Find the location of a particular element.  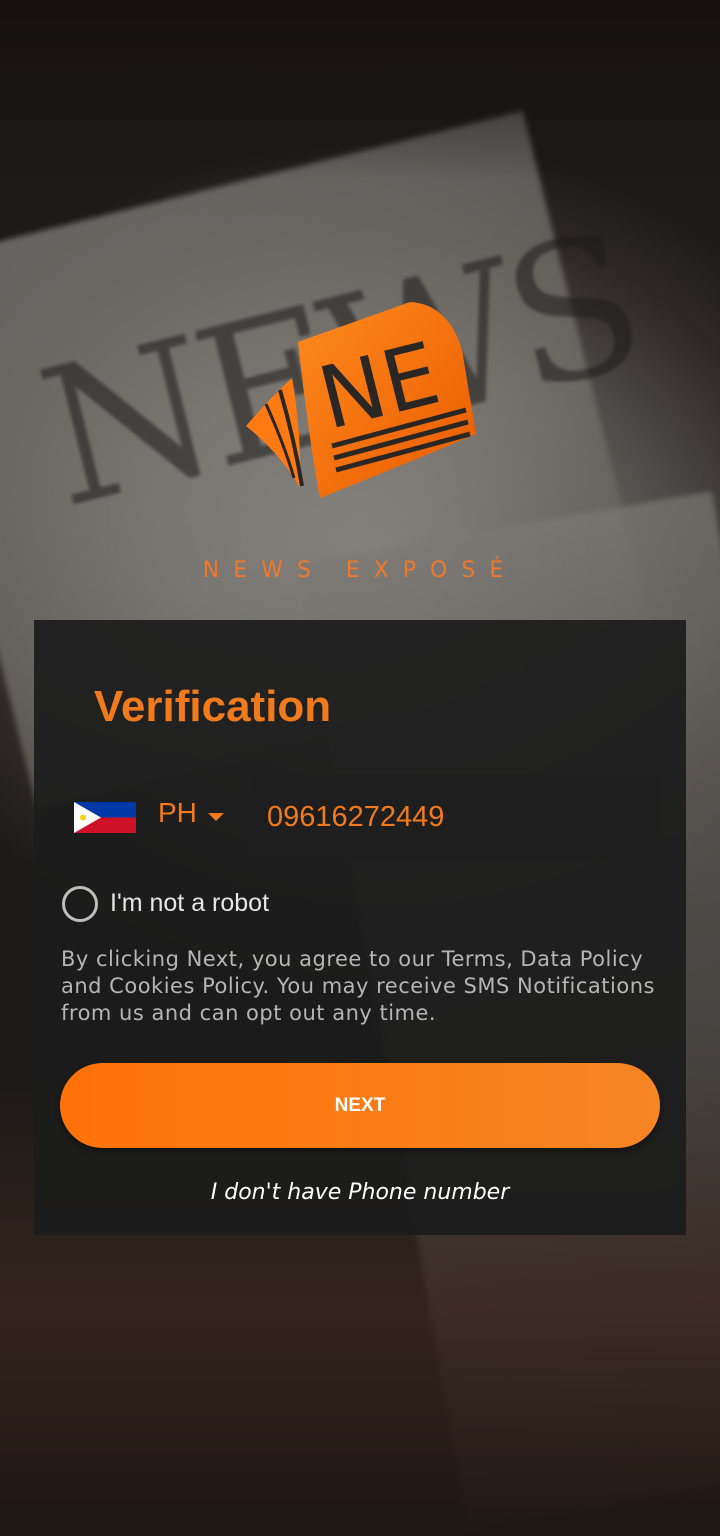

phone-number-input is located at coordinates (455, 817).